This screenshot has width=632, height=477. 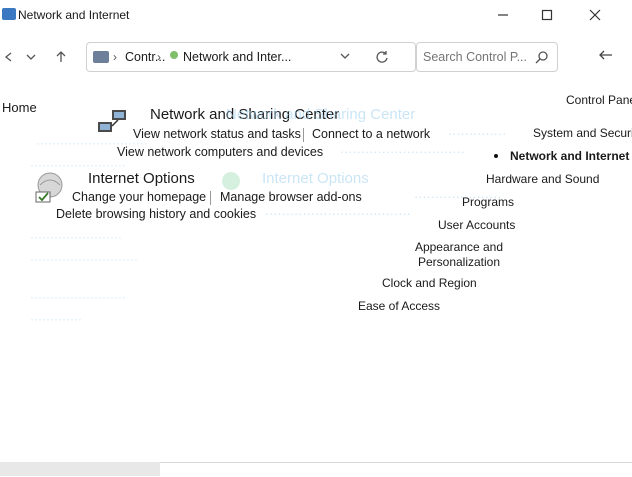 What do you see at coordinates (599, 100) in the screenshot?
I see `control-panel-home-link: Control Pane` at bounding box center [599, 100].